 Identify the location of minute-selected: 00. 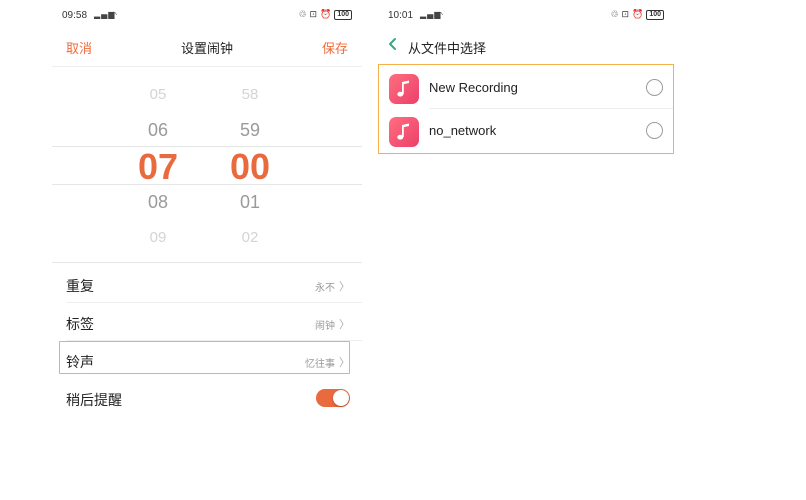
(250, 167).